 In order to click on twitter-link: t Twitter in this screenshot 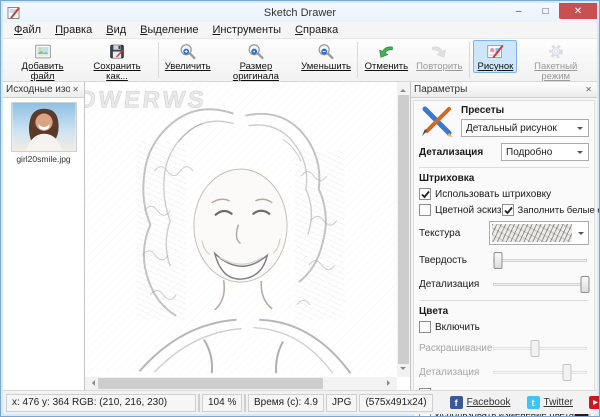, I will do `click(549, 402)`.